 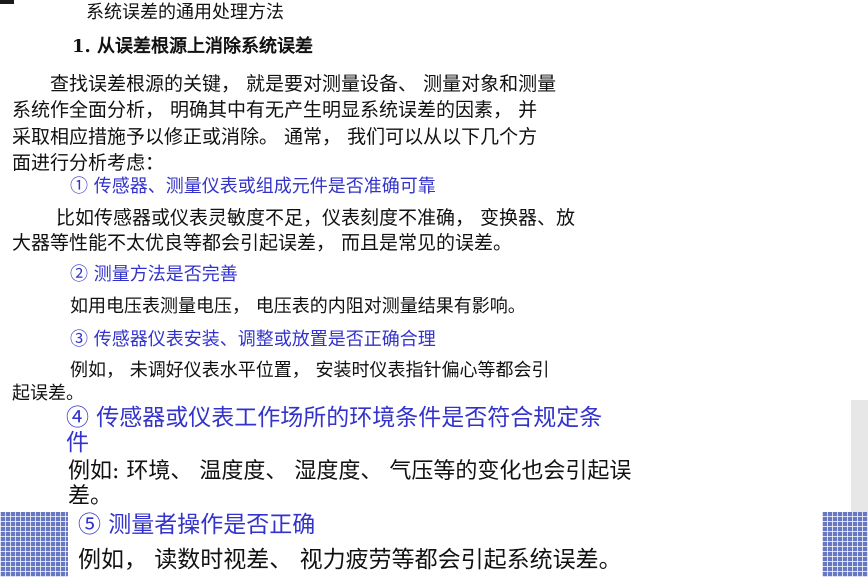 What do you see at coordinates (88, 163) in the screenshot?
I see `intro-line-4: 面进行分析考虑：` at bounding box center [88, 163].